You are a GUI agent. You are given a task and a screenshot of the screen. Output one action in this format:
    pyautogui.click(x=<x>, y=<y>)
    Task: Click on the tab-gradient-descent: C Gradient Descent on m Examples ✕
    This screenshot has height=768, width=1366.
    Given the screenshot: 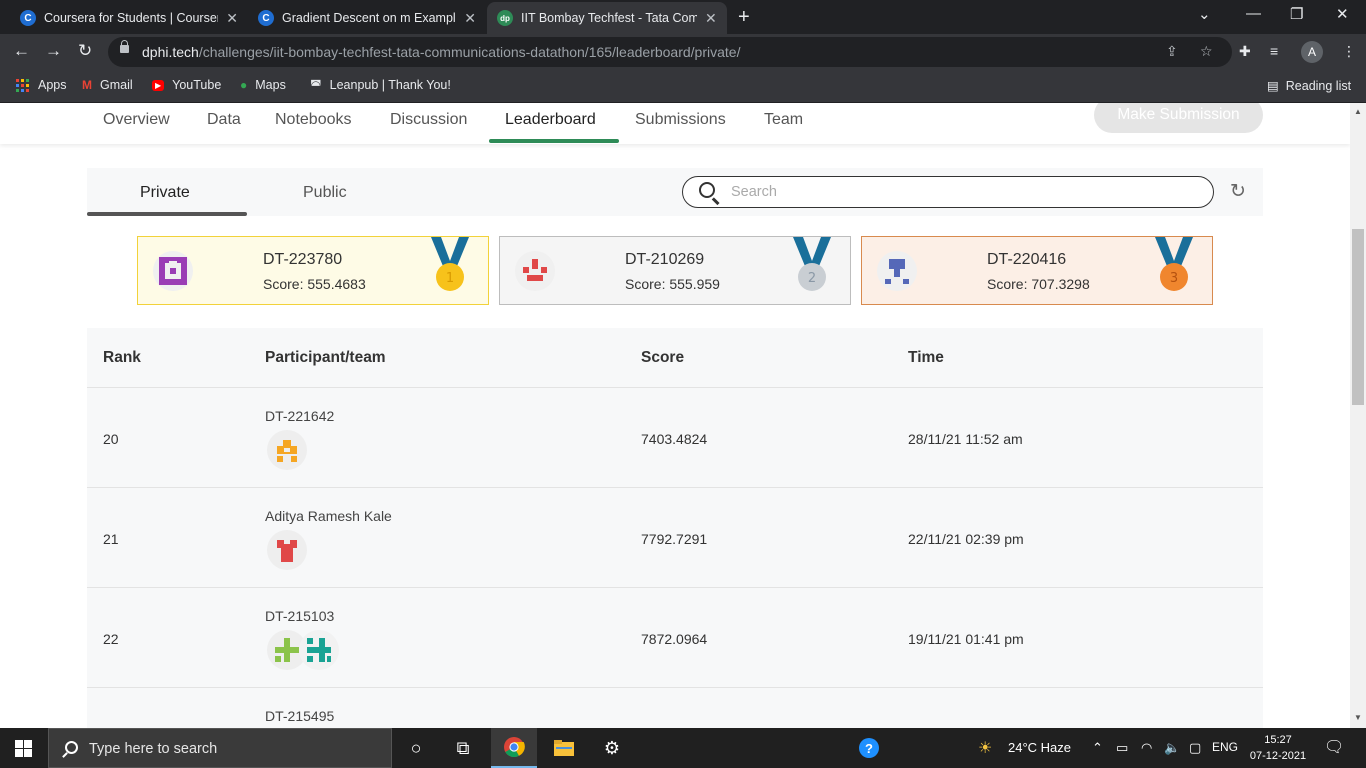 What is the action you would take?
    pyautogui.click(x=367, y=18)
    